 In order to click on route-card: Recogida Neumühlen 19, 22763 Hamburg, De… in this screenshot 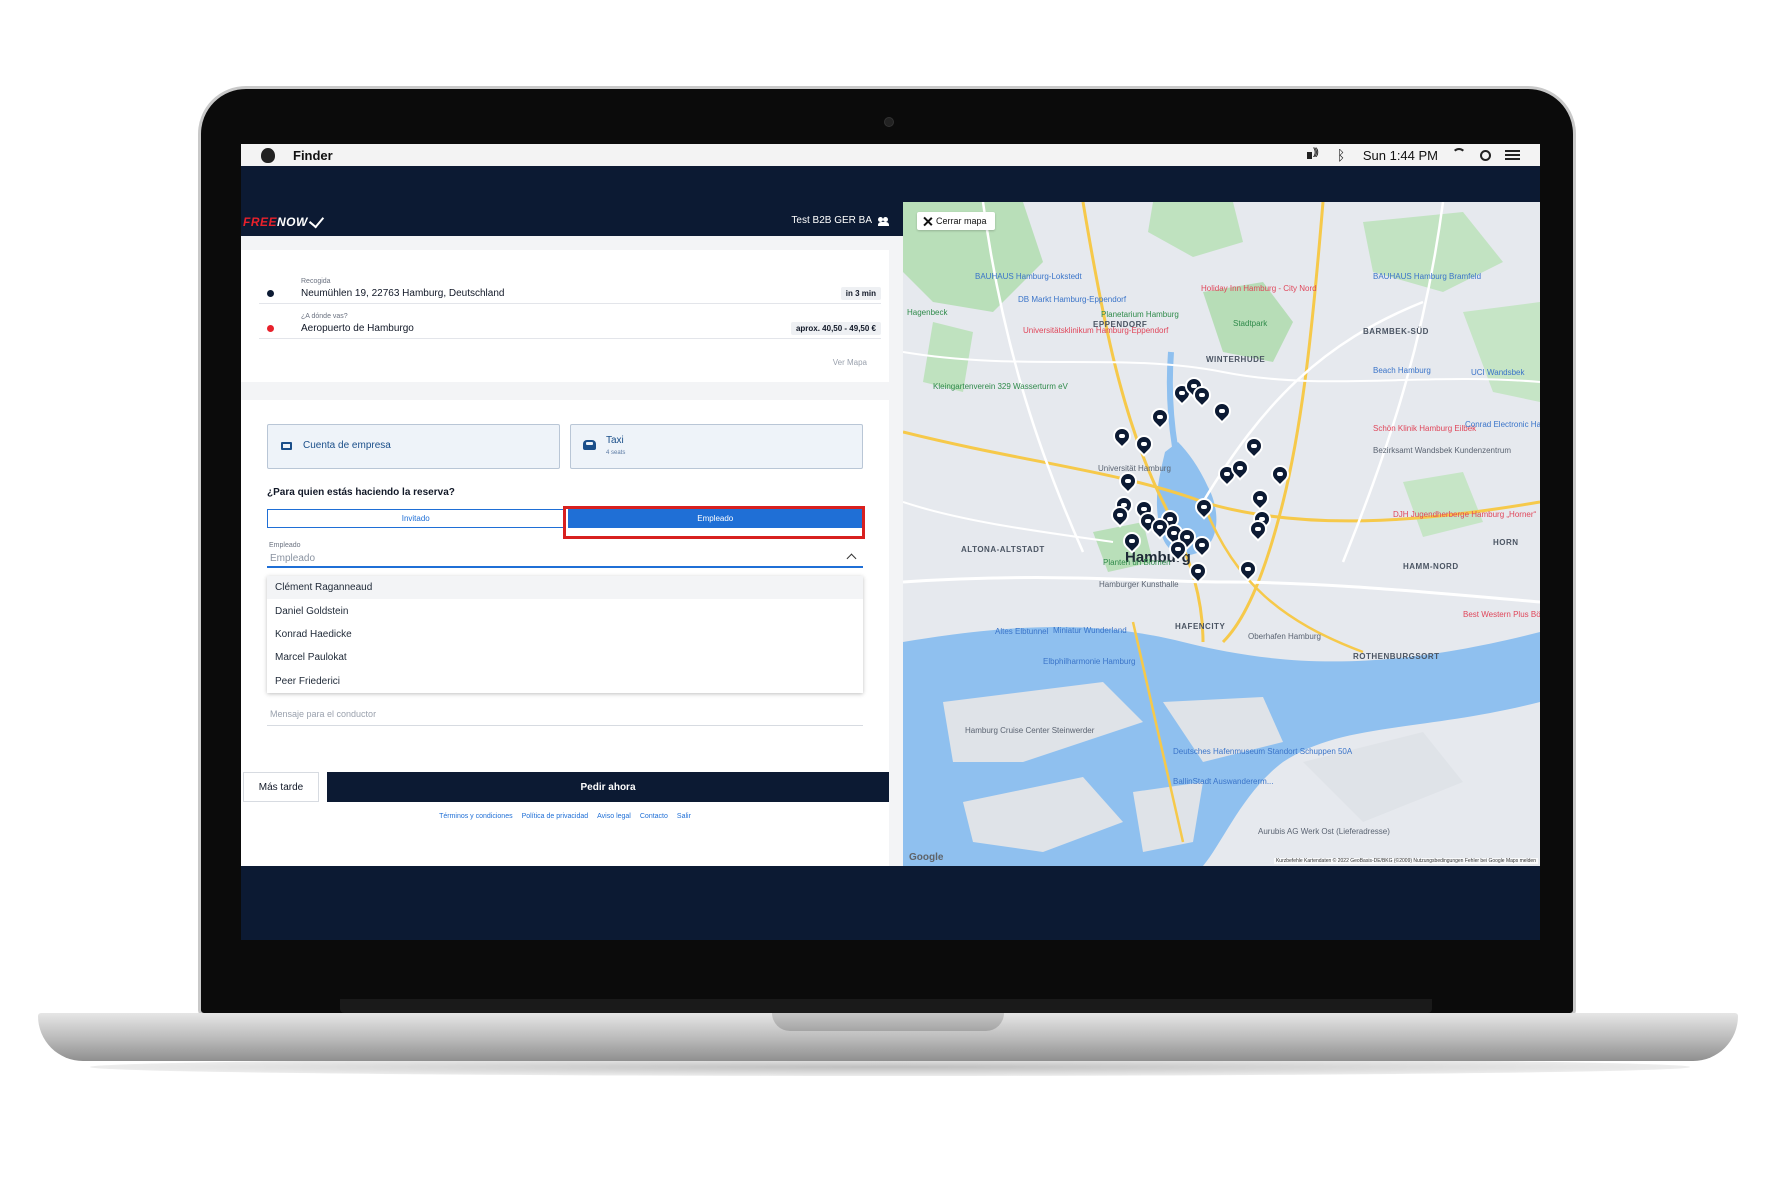, I will do `click(565, 316)`.